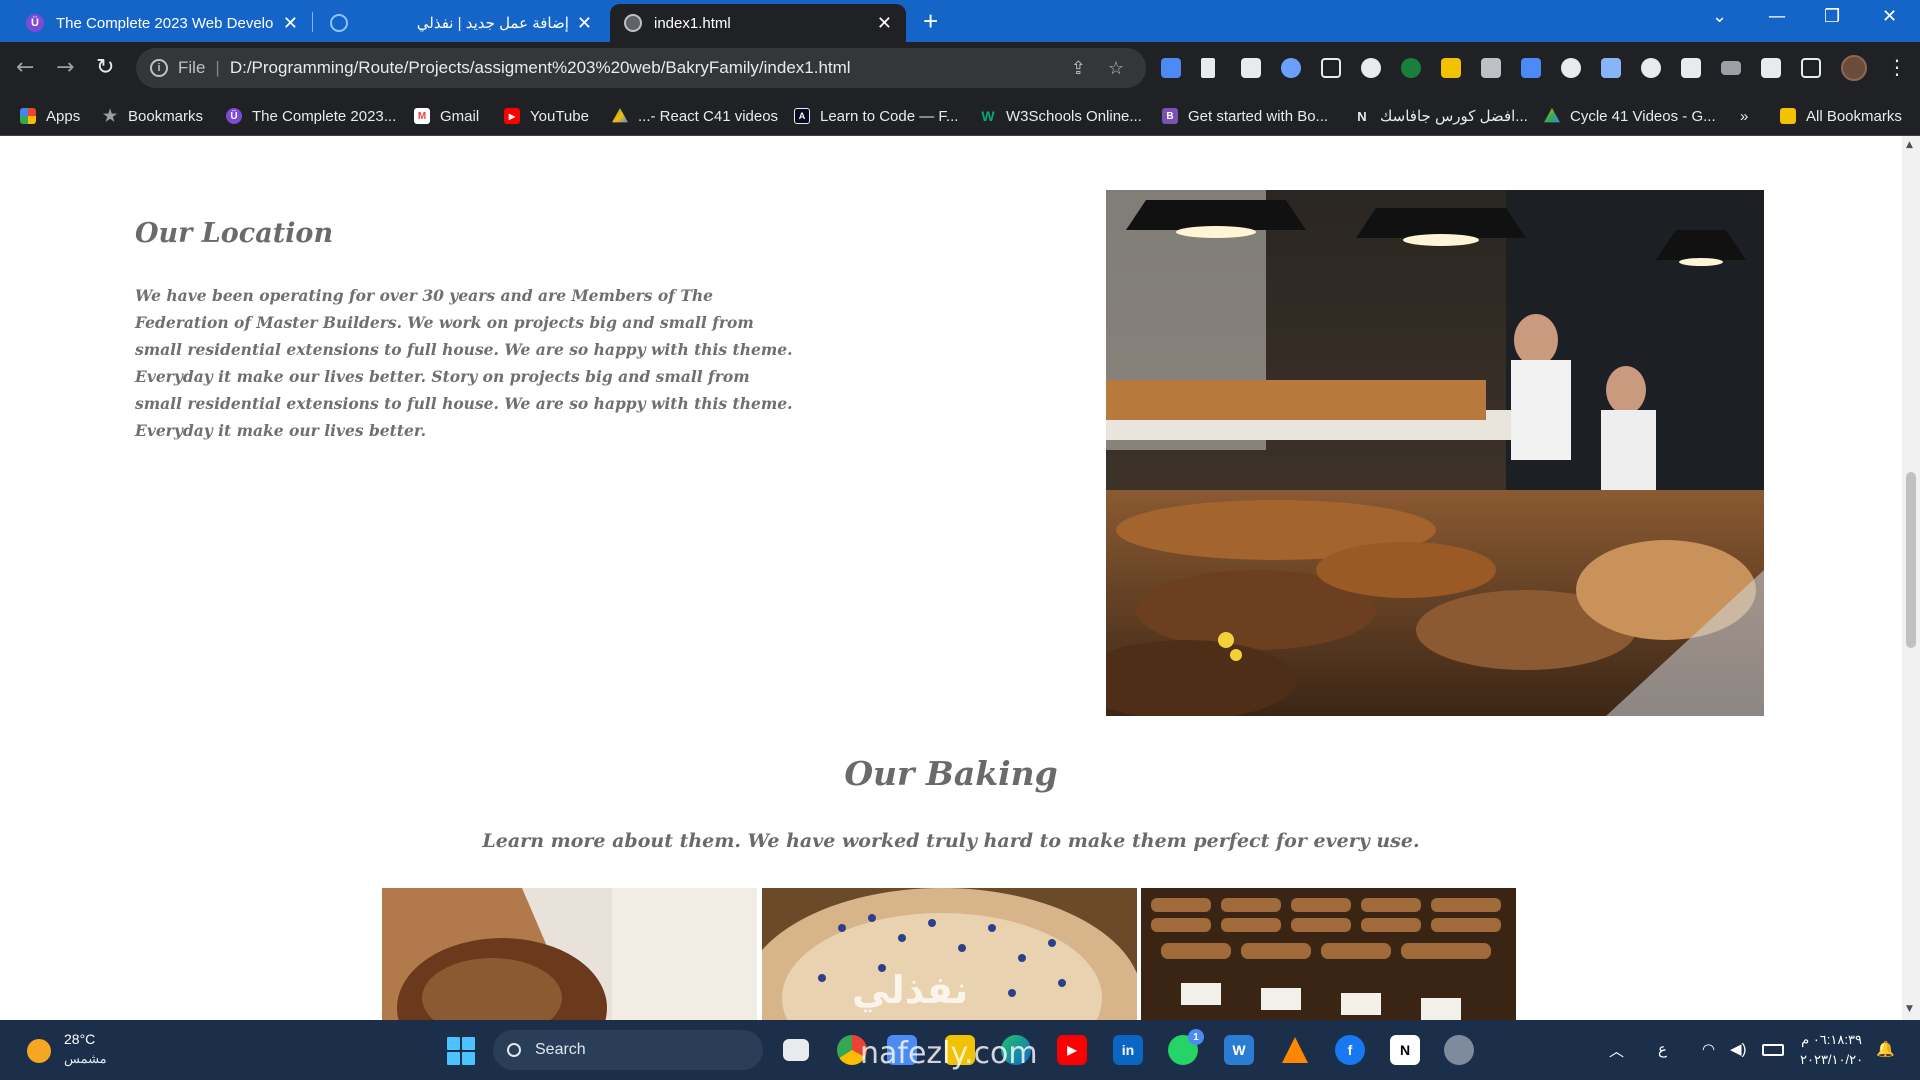  Describe the element at coordinates (1909, 145) in the screenshot. I see `scroll-up-arrow-icon: ▲` at that location.